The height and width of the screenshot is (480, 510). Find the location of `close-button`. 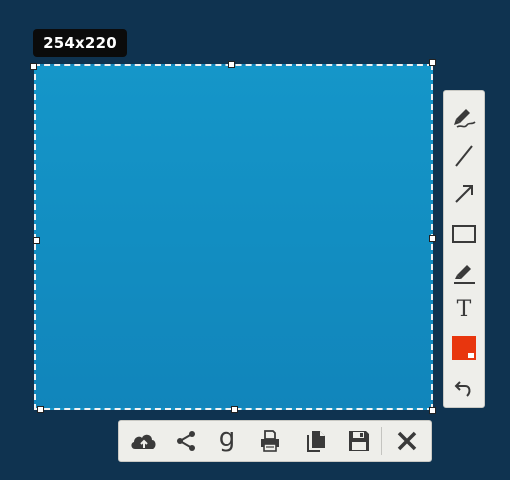

close-button is located at coordinates (407, 441).